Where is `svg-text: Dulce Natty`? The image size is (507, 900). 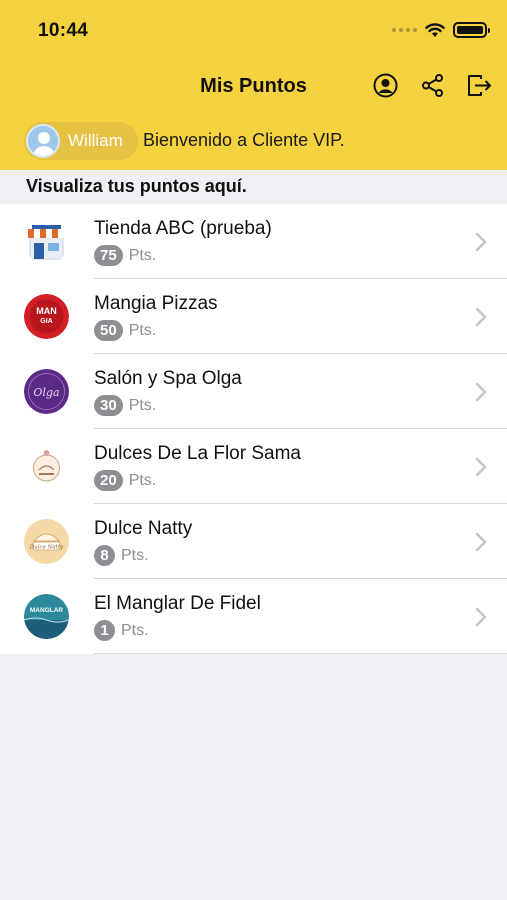 svg-text: Dulce Natty is located at coordinates (46, 548).